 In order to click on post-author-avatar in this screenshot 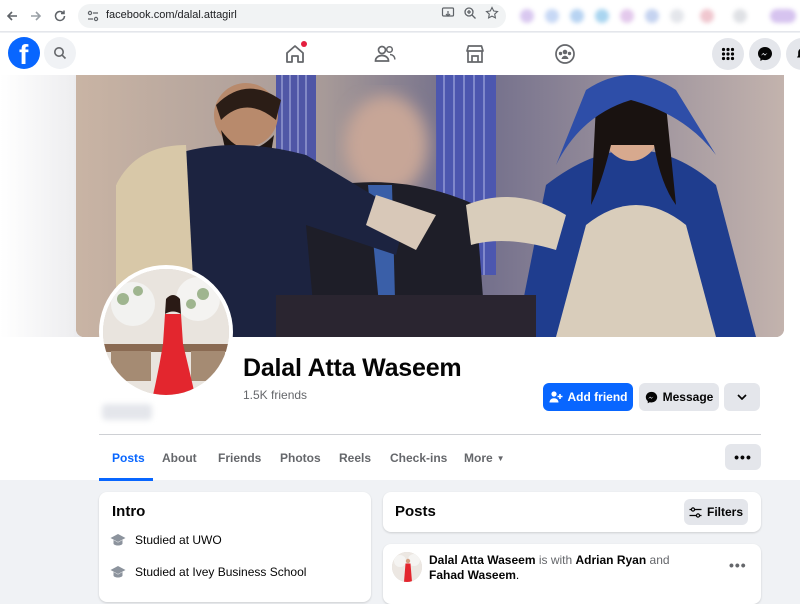, I will do `click(407, 567)`.